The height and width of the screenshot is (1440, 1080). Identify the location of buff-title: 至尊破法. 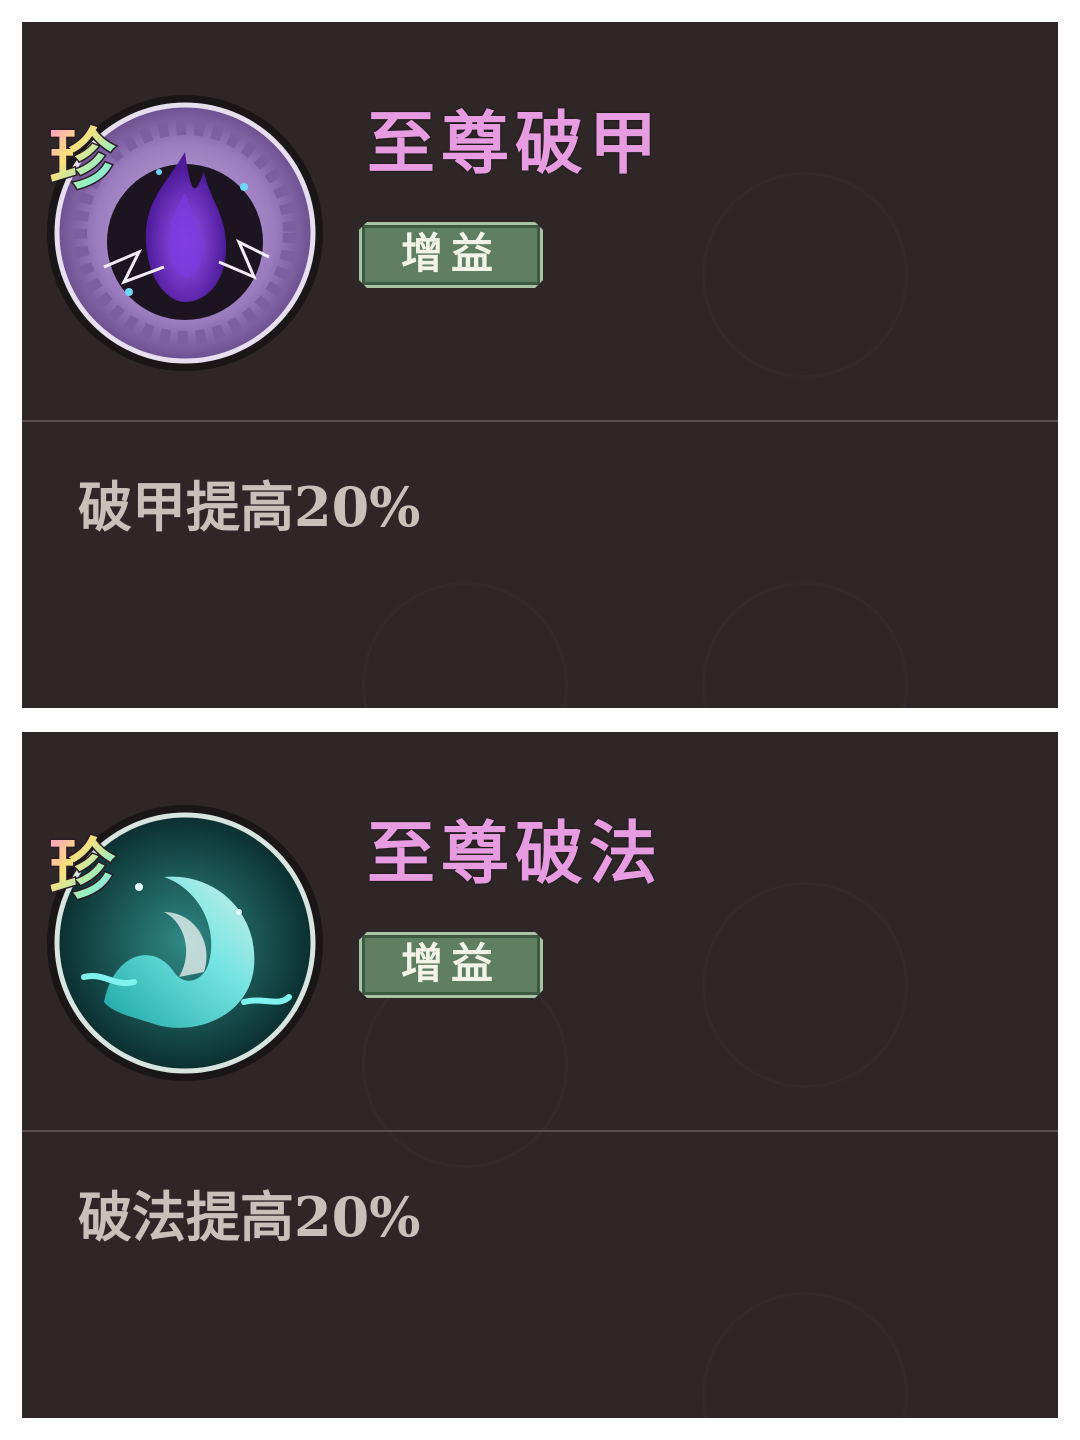
(515, 854).